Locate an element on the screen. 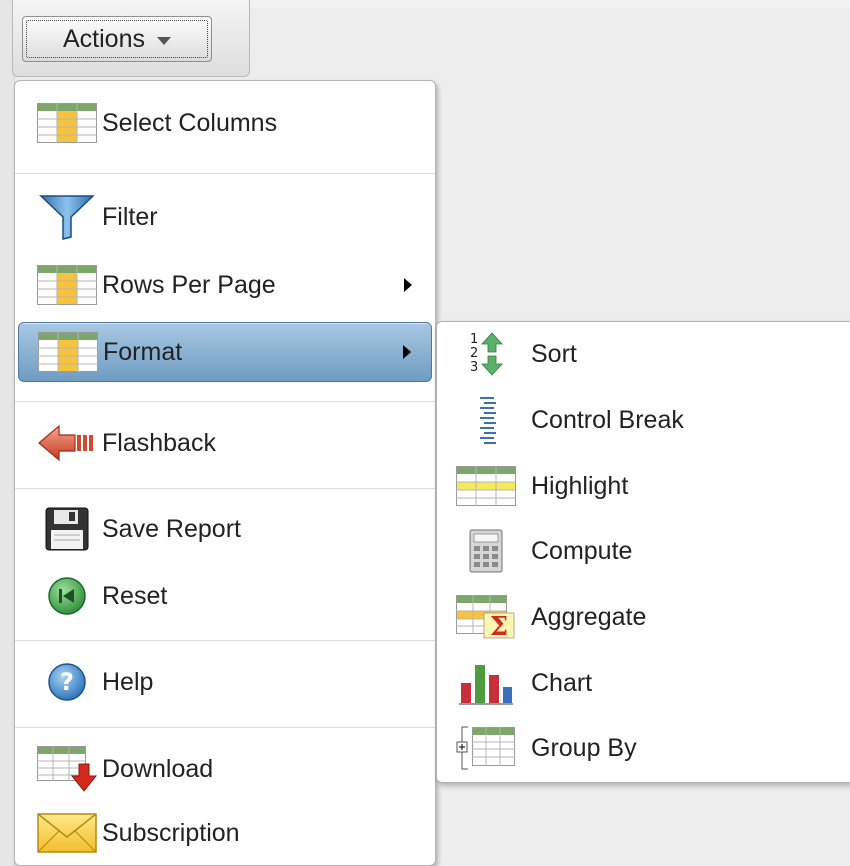 The image size is (850, 866). menu-item-label: Rows Per Page is located at coordinates (189, 284).